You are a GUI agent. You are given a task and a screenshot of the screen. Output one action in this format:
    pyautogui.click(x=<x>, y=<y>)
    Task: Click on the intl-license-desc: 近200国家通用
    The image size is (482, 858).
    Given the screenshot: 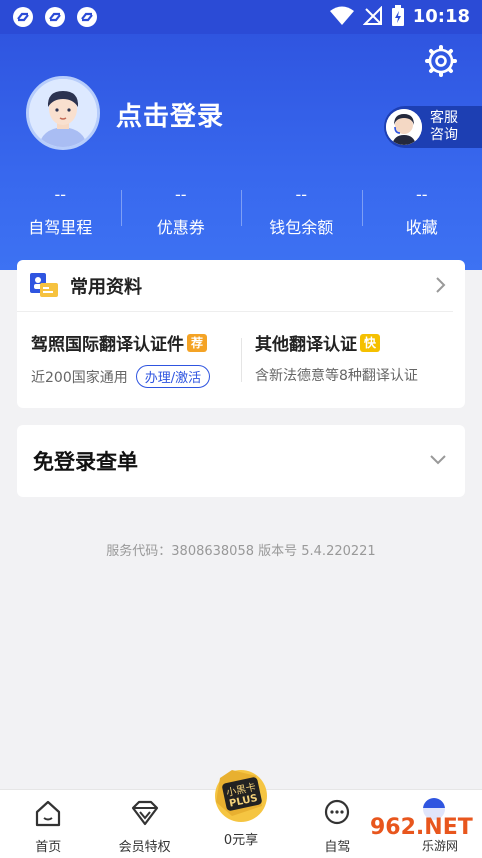 What is the action you would take?
    pyautogui.click(x=79, y=377)
    